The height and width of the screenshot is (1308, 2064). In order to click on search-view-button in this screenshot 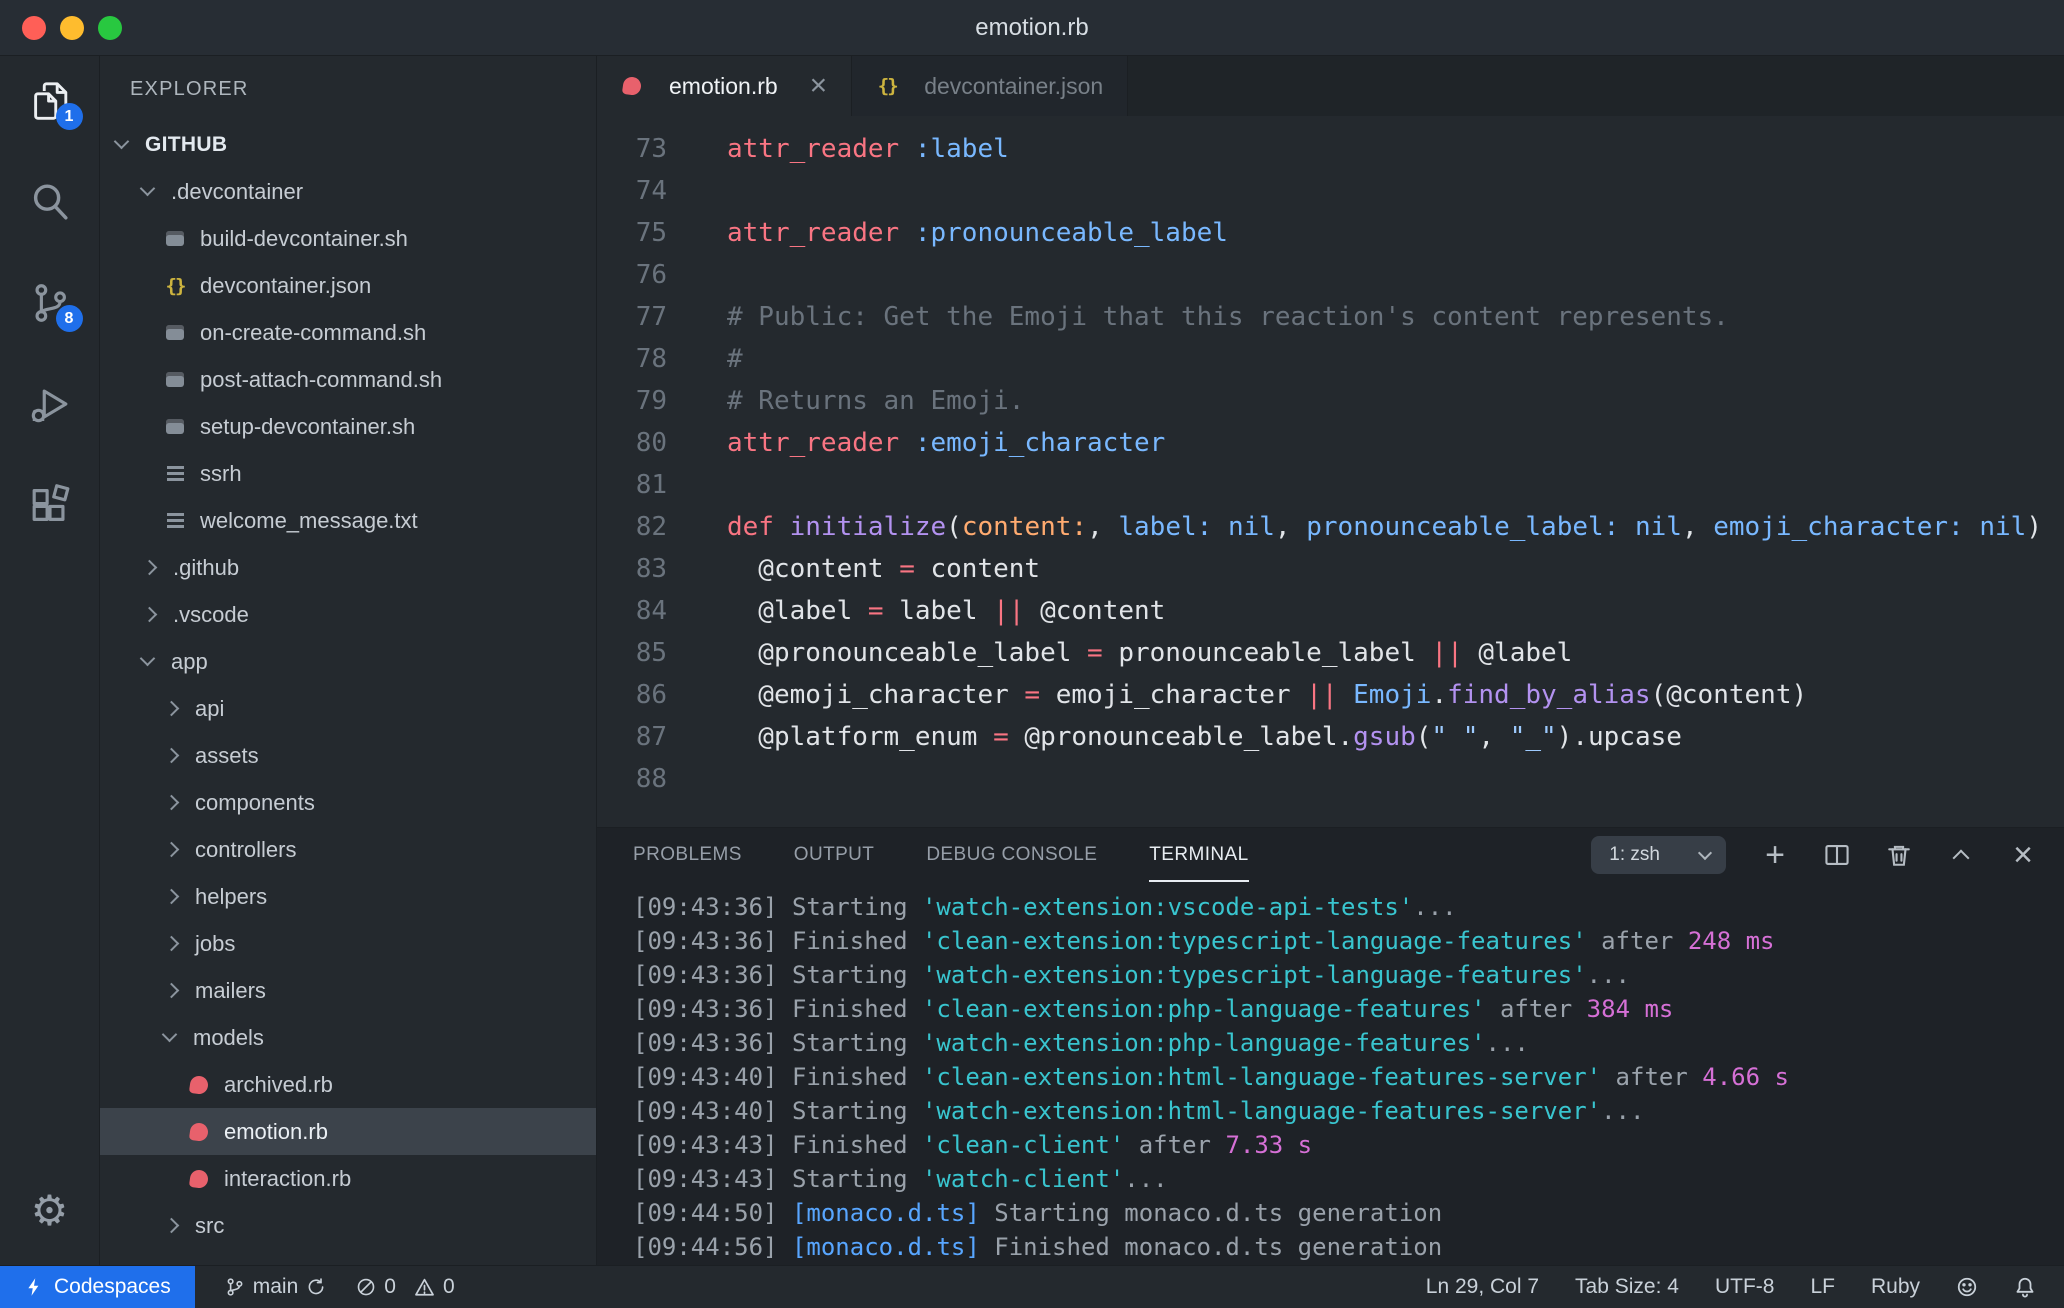, I will do `click(50, 202)`.